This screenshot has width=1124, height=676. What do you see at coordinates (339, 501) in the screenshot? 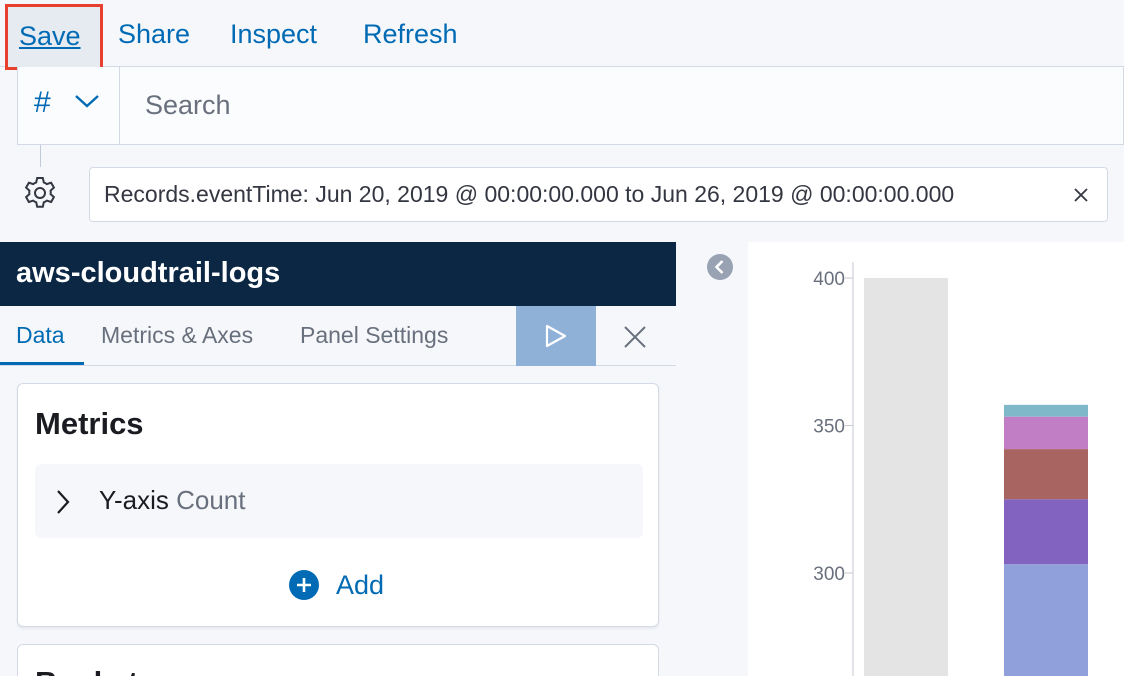
I see `y-axis-aggregation: Y-axis Count` at bounding box center [339, 501].